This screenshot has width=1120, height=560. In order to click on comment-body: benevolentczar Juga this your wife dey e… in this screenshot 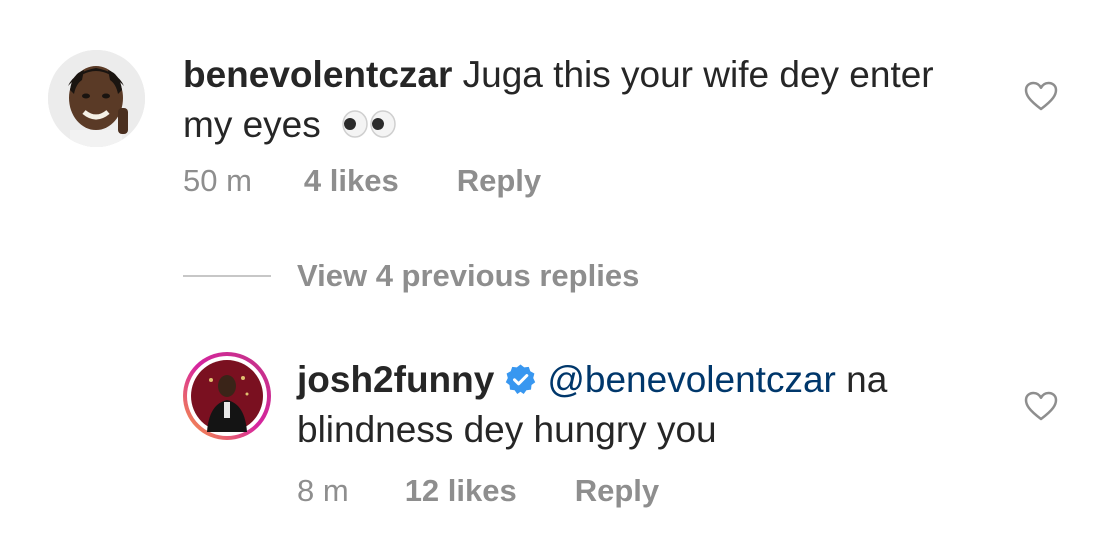, I will do `click(563, 101)`.